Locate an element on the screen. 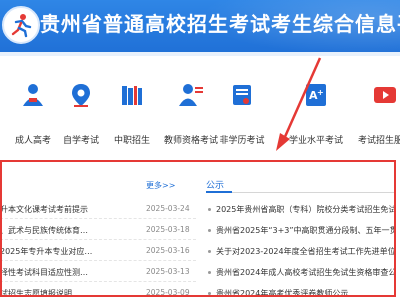 The height and width of the screenshot is (303, 400). teacher-icon is located at coordinates (191, 95).